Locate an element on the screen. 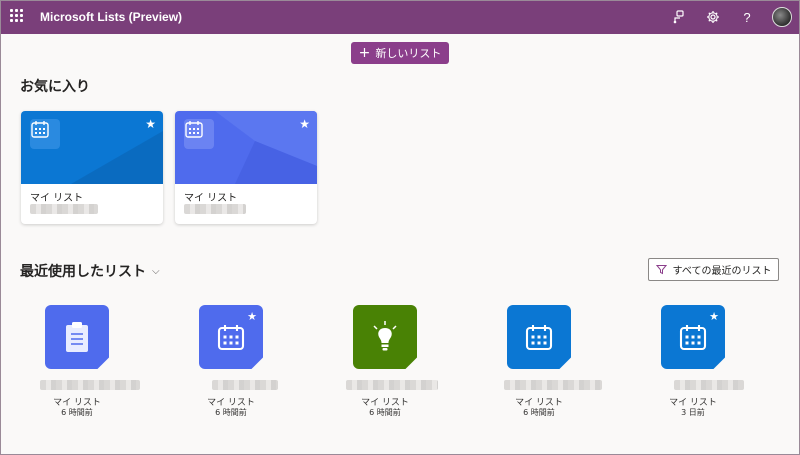 The height and width of the screenshot is (455, 800). new-list-button: + 新しいリスト is located at coordinates (400, 53).